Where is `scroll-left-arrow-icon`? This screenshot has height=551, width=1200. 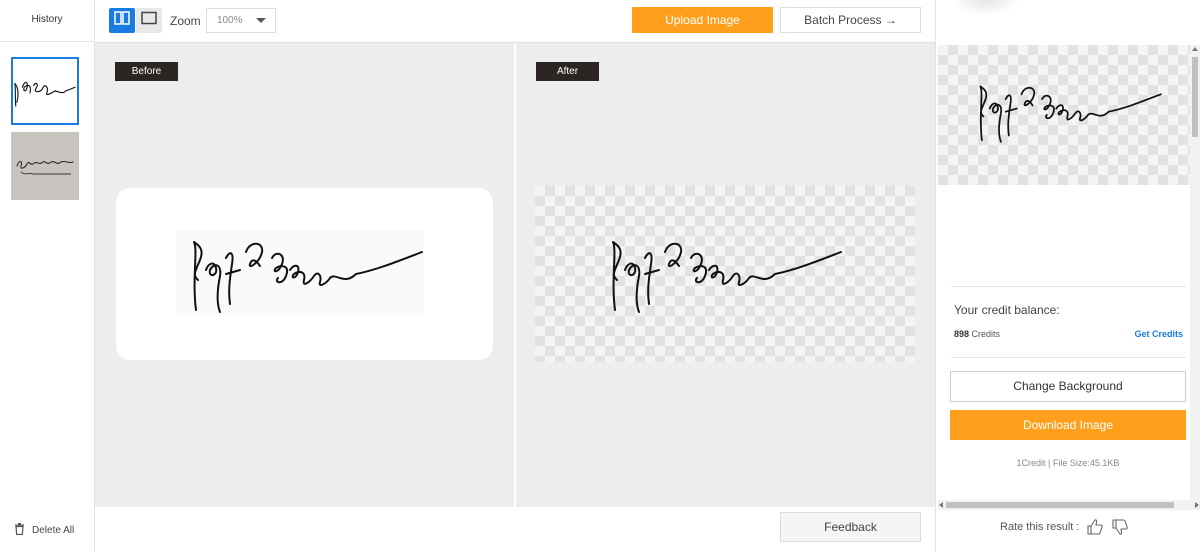 scroll-left-arrow-icon is located at coordinates (941, 505).